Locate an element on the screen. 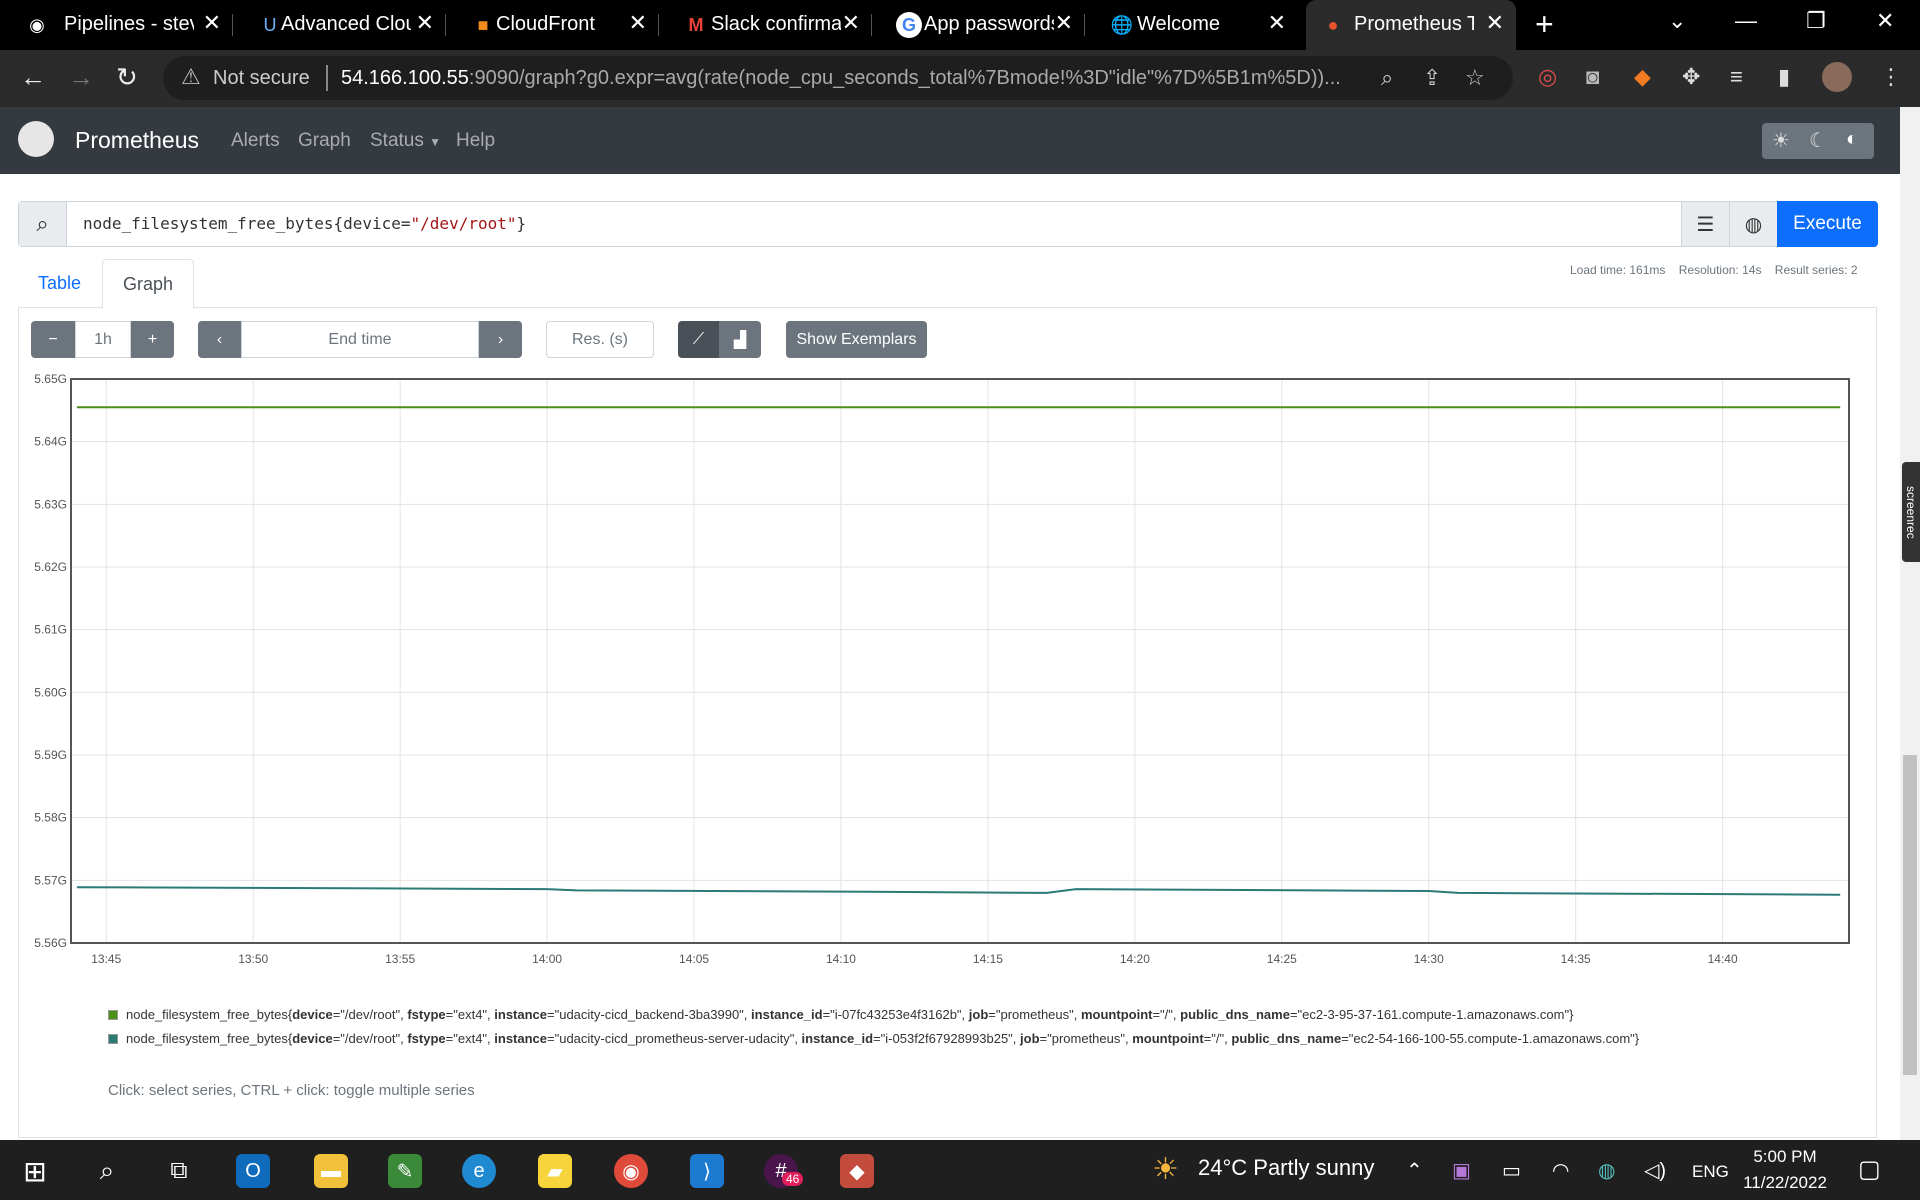 Image resolution: width=1920 pixels, height=1200 pixels. clock-date: 11/22/2022 is located at coordinates (1785, 1182).